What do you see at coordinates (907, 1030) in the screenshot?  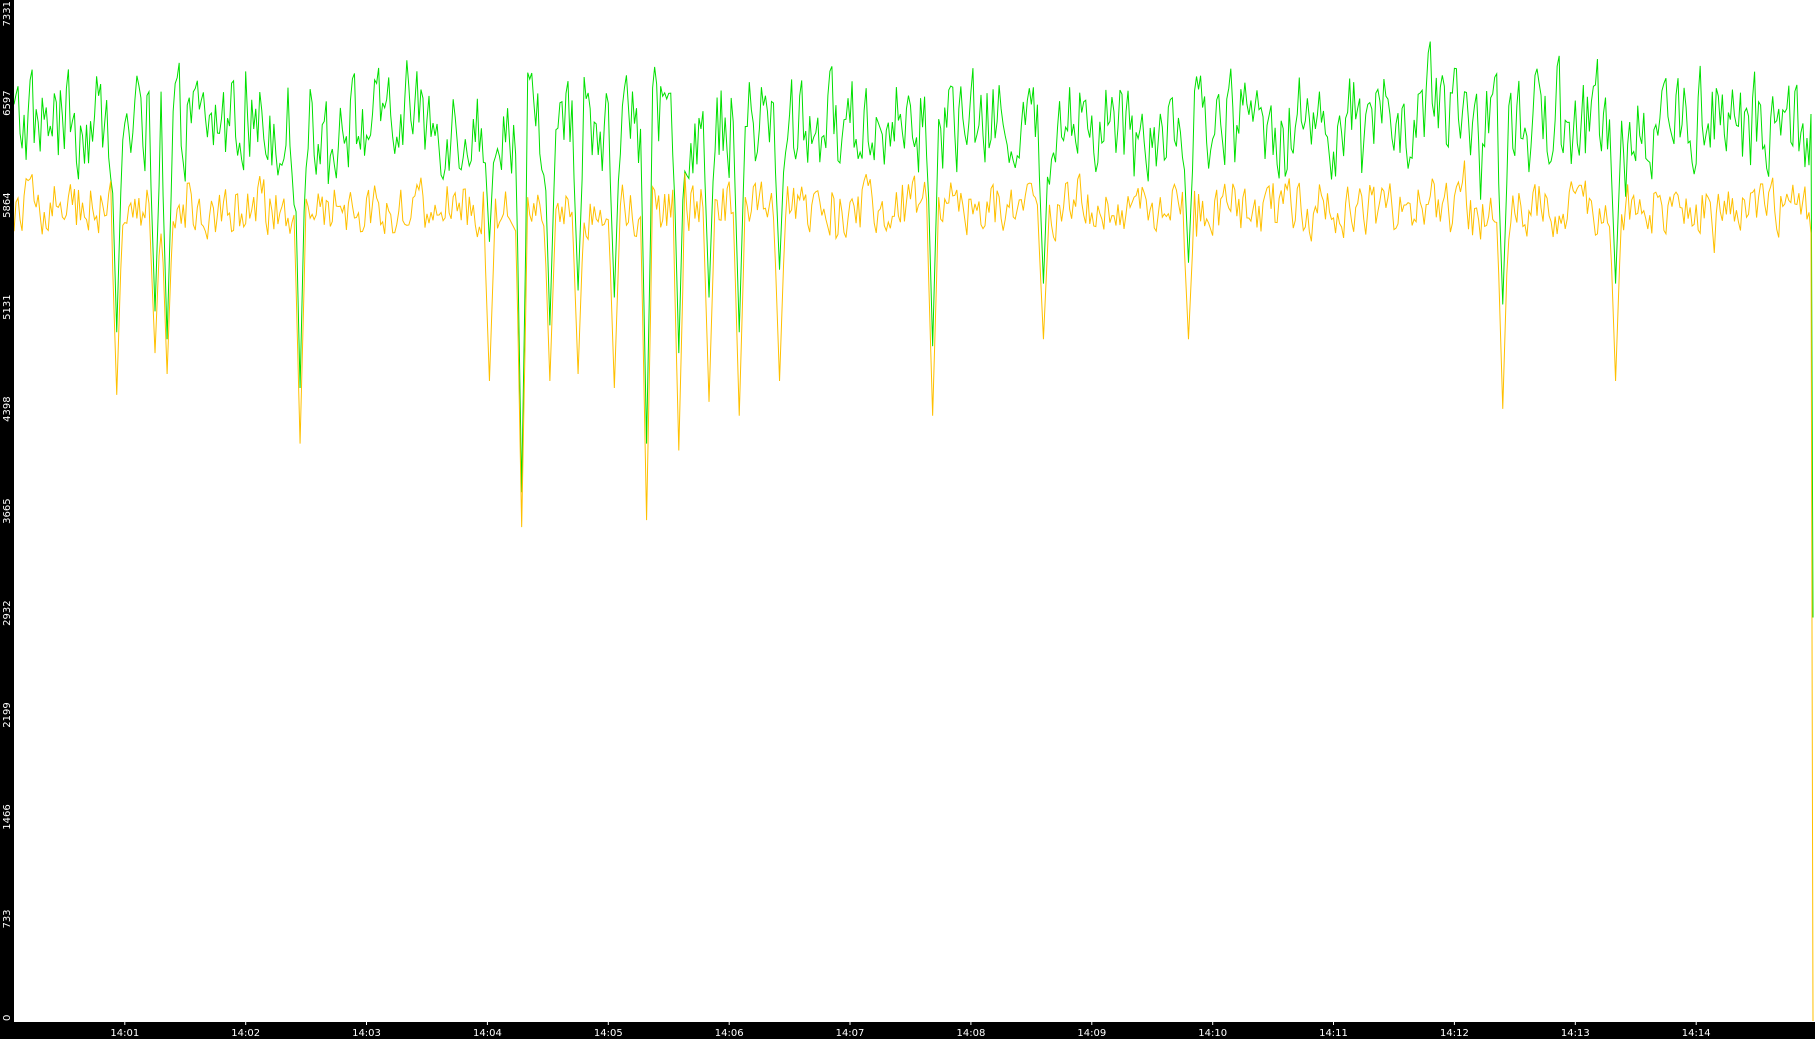 I see `x-axis-bar` at bounding box center [907, 1030].